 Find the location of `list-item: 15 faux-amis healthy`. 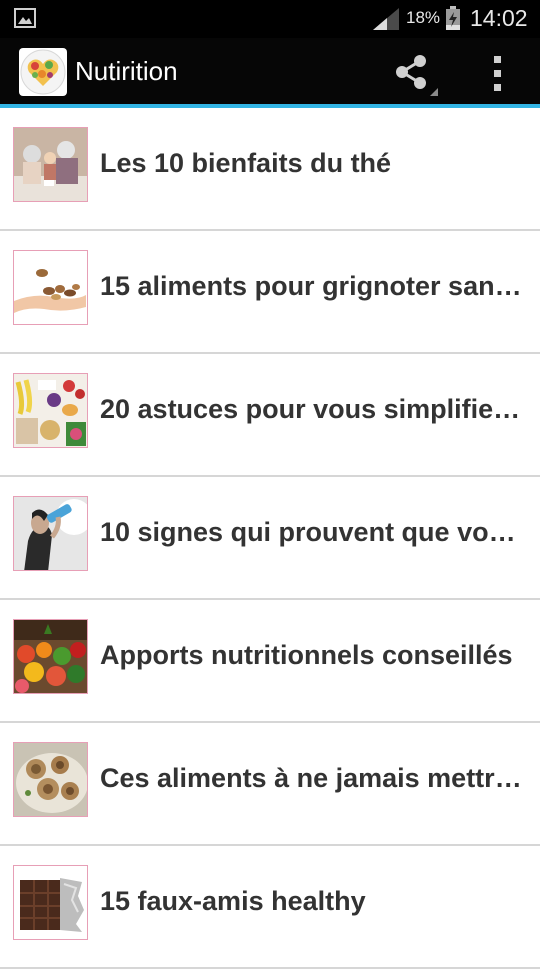

list-item: 15 faux-amis healthy is located at coordinates (270, 907).